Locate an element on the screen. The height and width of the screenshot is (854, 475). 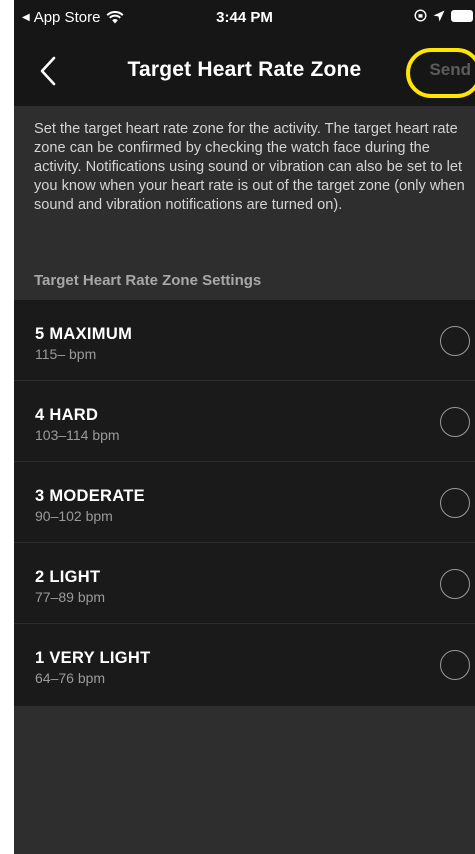
orientation-lock-icon is located at coordinates (420, 15).